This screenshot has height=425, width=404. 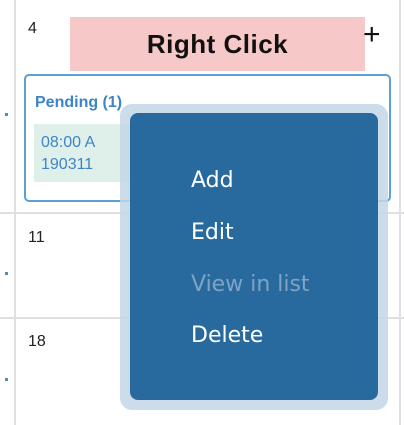 I want to click on right-click-banner: Right Click, so click(x=217, y=44).